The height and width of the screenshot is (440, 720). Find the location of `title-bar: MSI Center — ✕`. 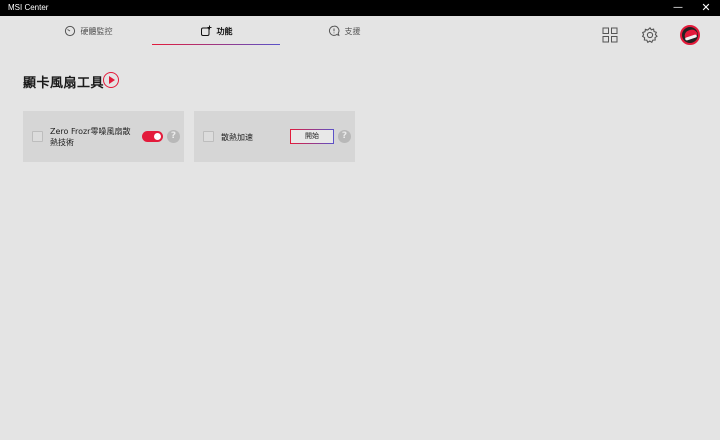

title-bar: MSI Center — ✕ is located at coordinates (360, 8).